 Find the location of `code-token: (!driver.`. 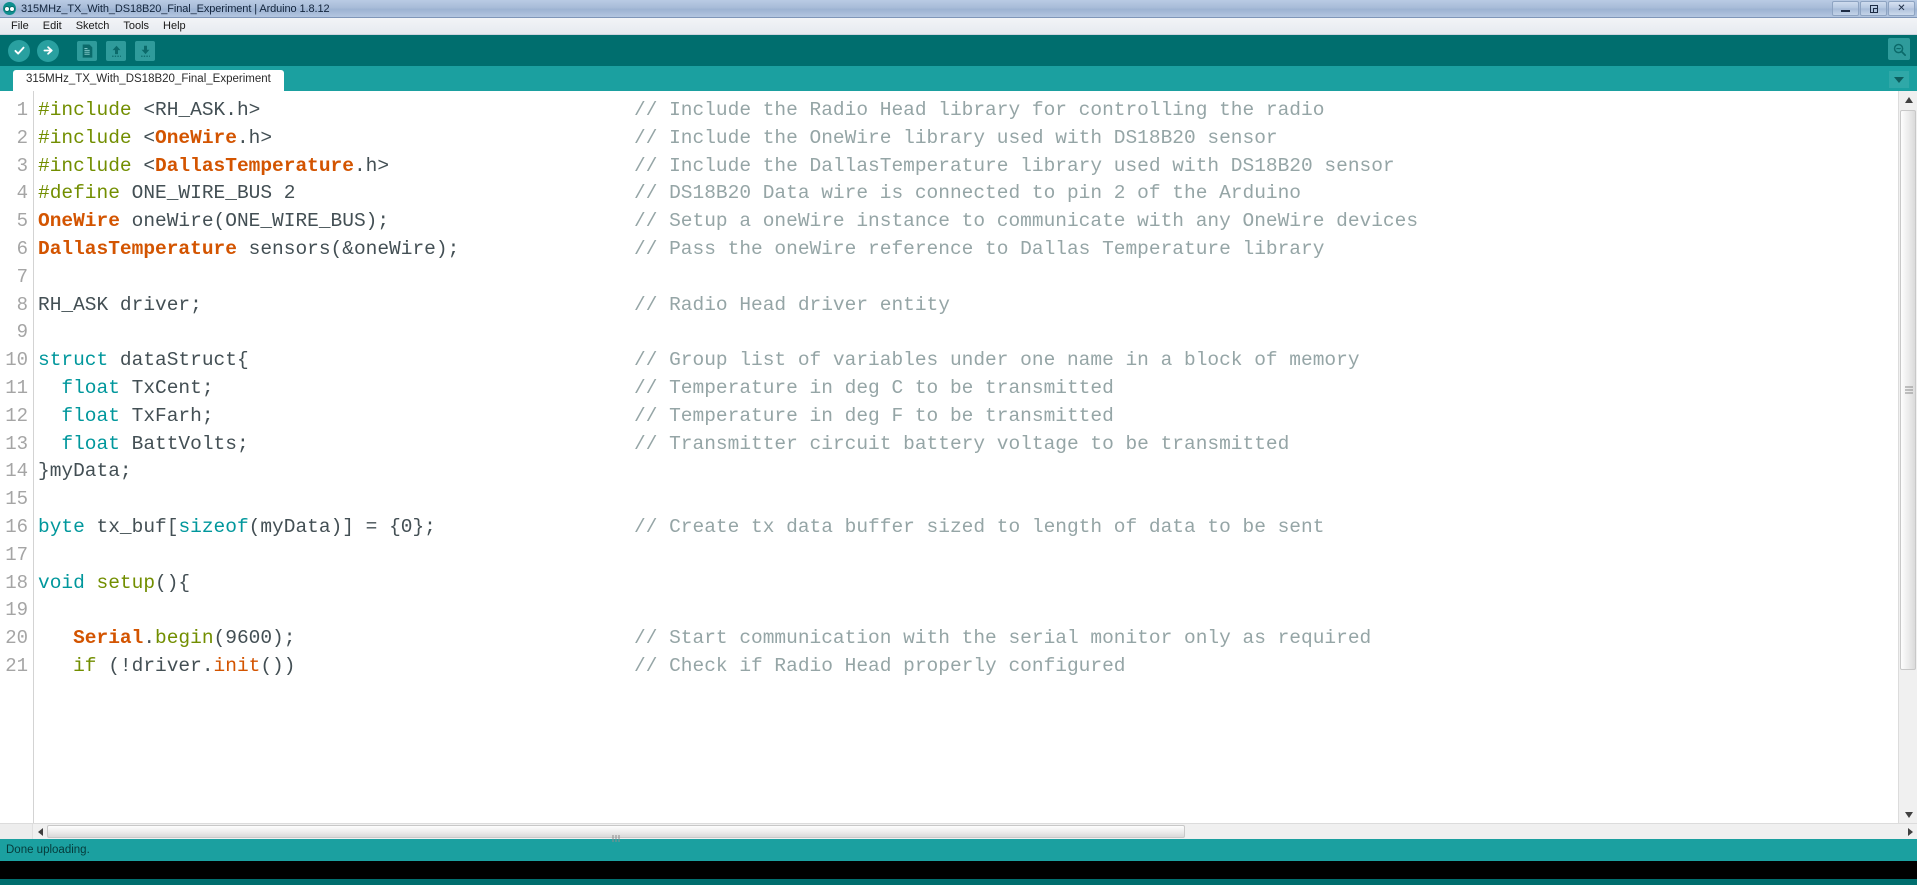

code-token: (!driver. is located at coordinates (155, 665).